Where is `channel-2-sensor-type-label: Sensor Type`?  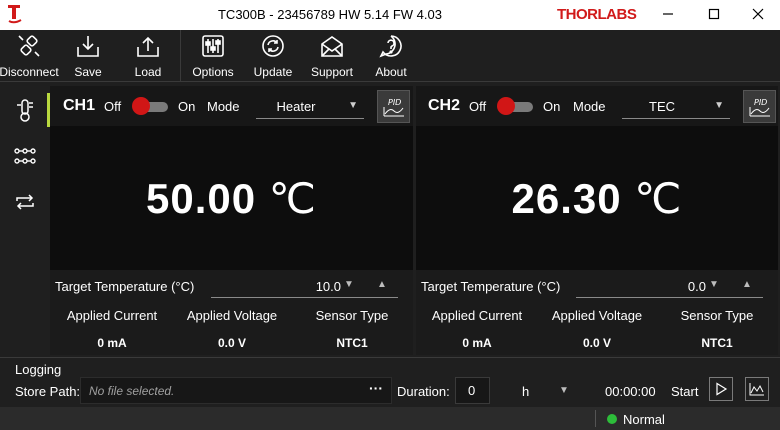
channel-2-sensor-type-label: Sensor Type is located at coordinates (717, 315).